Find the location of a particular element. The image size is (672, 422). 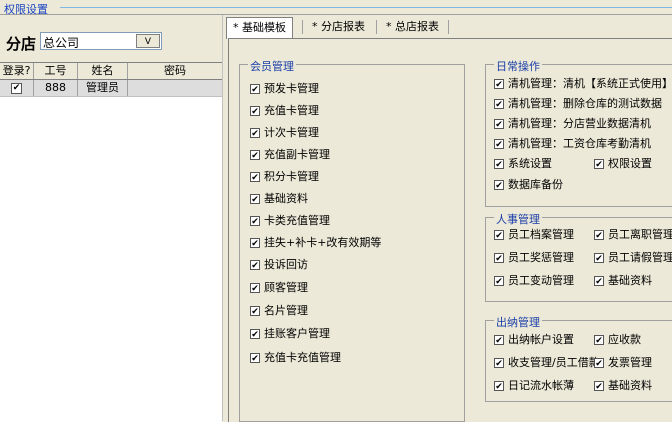

checkbox-label: 收支管理/员工借款 is located at coordinates (554, 362).